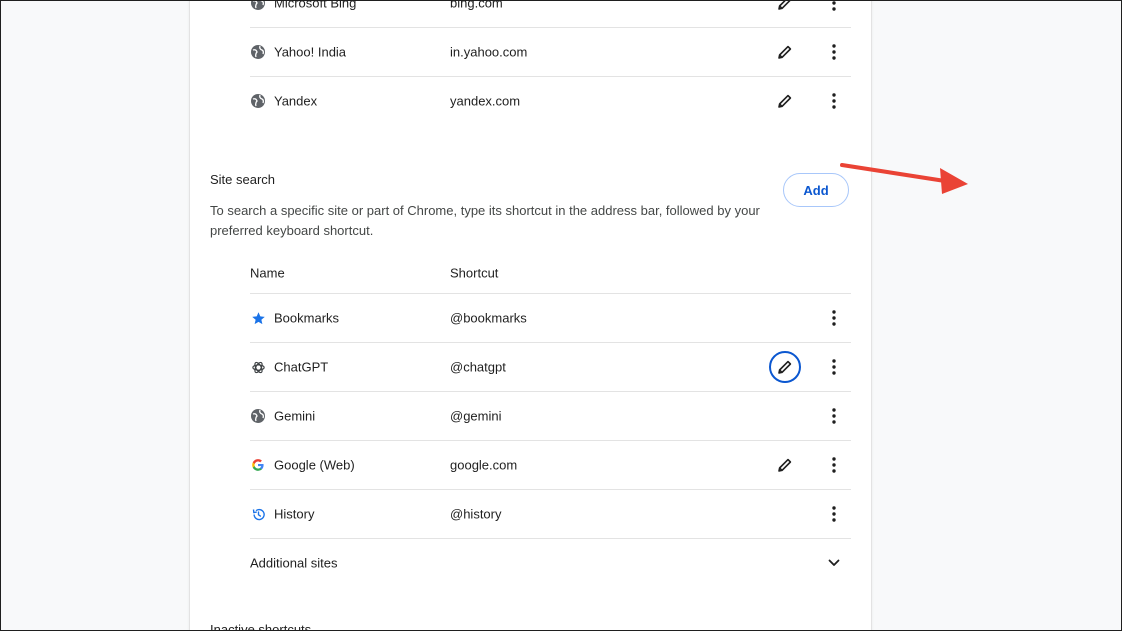  I want to click on additional-sites-label: Additional sites, so click(294, 563).